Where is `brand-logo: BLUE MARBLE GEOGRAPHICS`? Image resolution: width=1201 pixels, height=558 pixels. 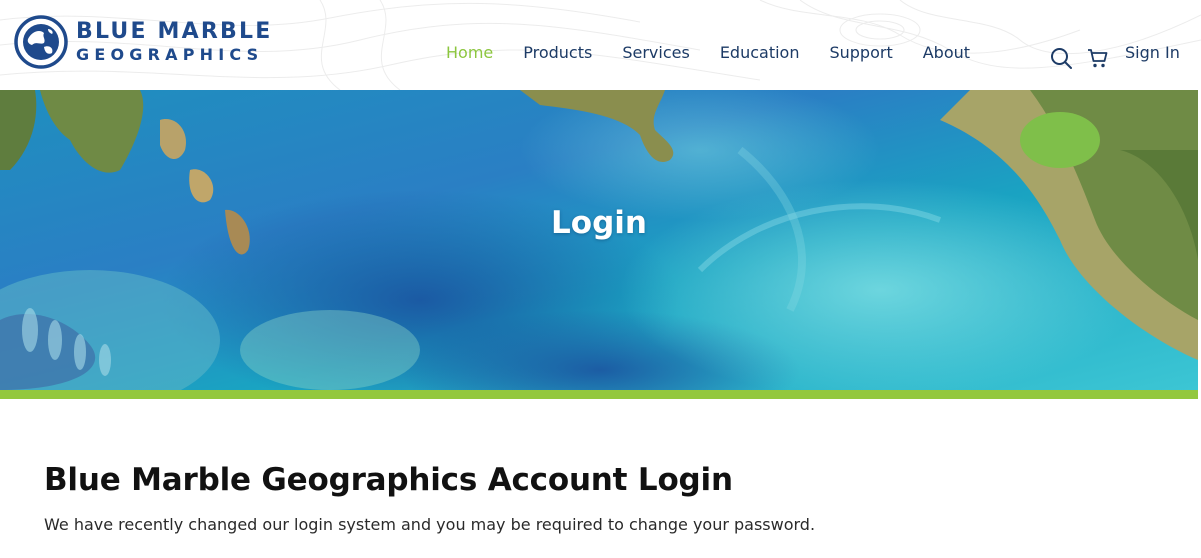 brand-logo: BLUE MARBLE GEOGRAPHICS is located at coordinates (143, 42).